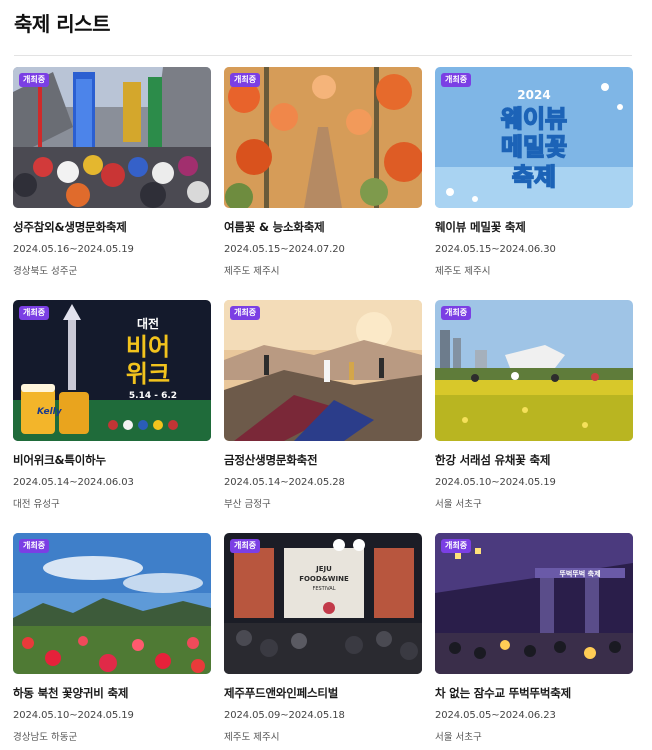 This screenshot has height=750, width=652. I want to click on poster-line: JEJU, so click(323, 569).